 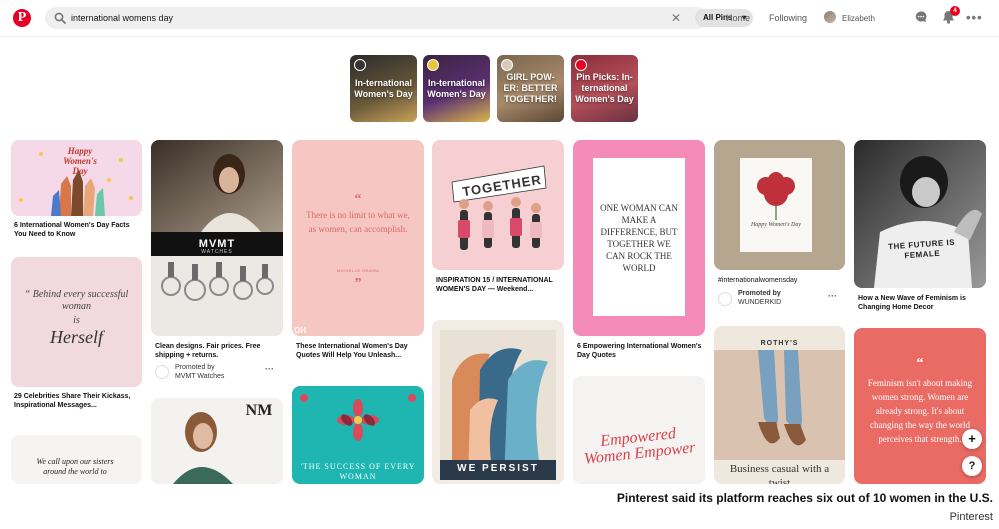 What do you see at coordinates (971, 517) in the screenshot?
I see `image-credit: Pinterest` at bounding box center [971, 517].